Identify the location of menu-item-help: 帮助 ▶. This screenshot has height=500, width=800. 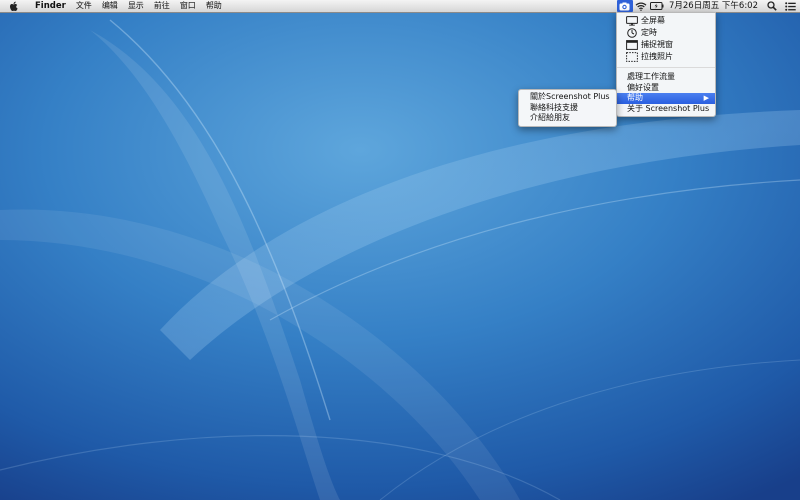
(666, 98).